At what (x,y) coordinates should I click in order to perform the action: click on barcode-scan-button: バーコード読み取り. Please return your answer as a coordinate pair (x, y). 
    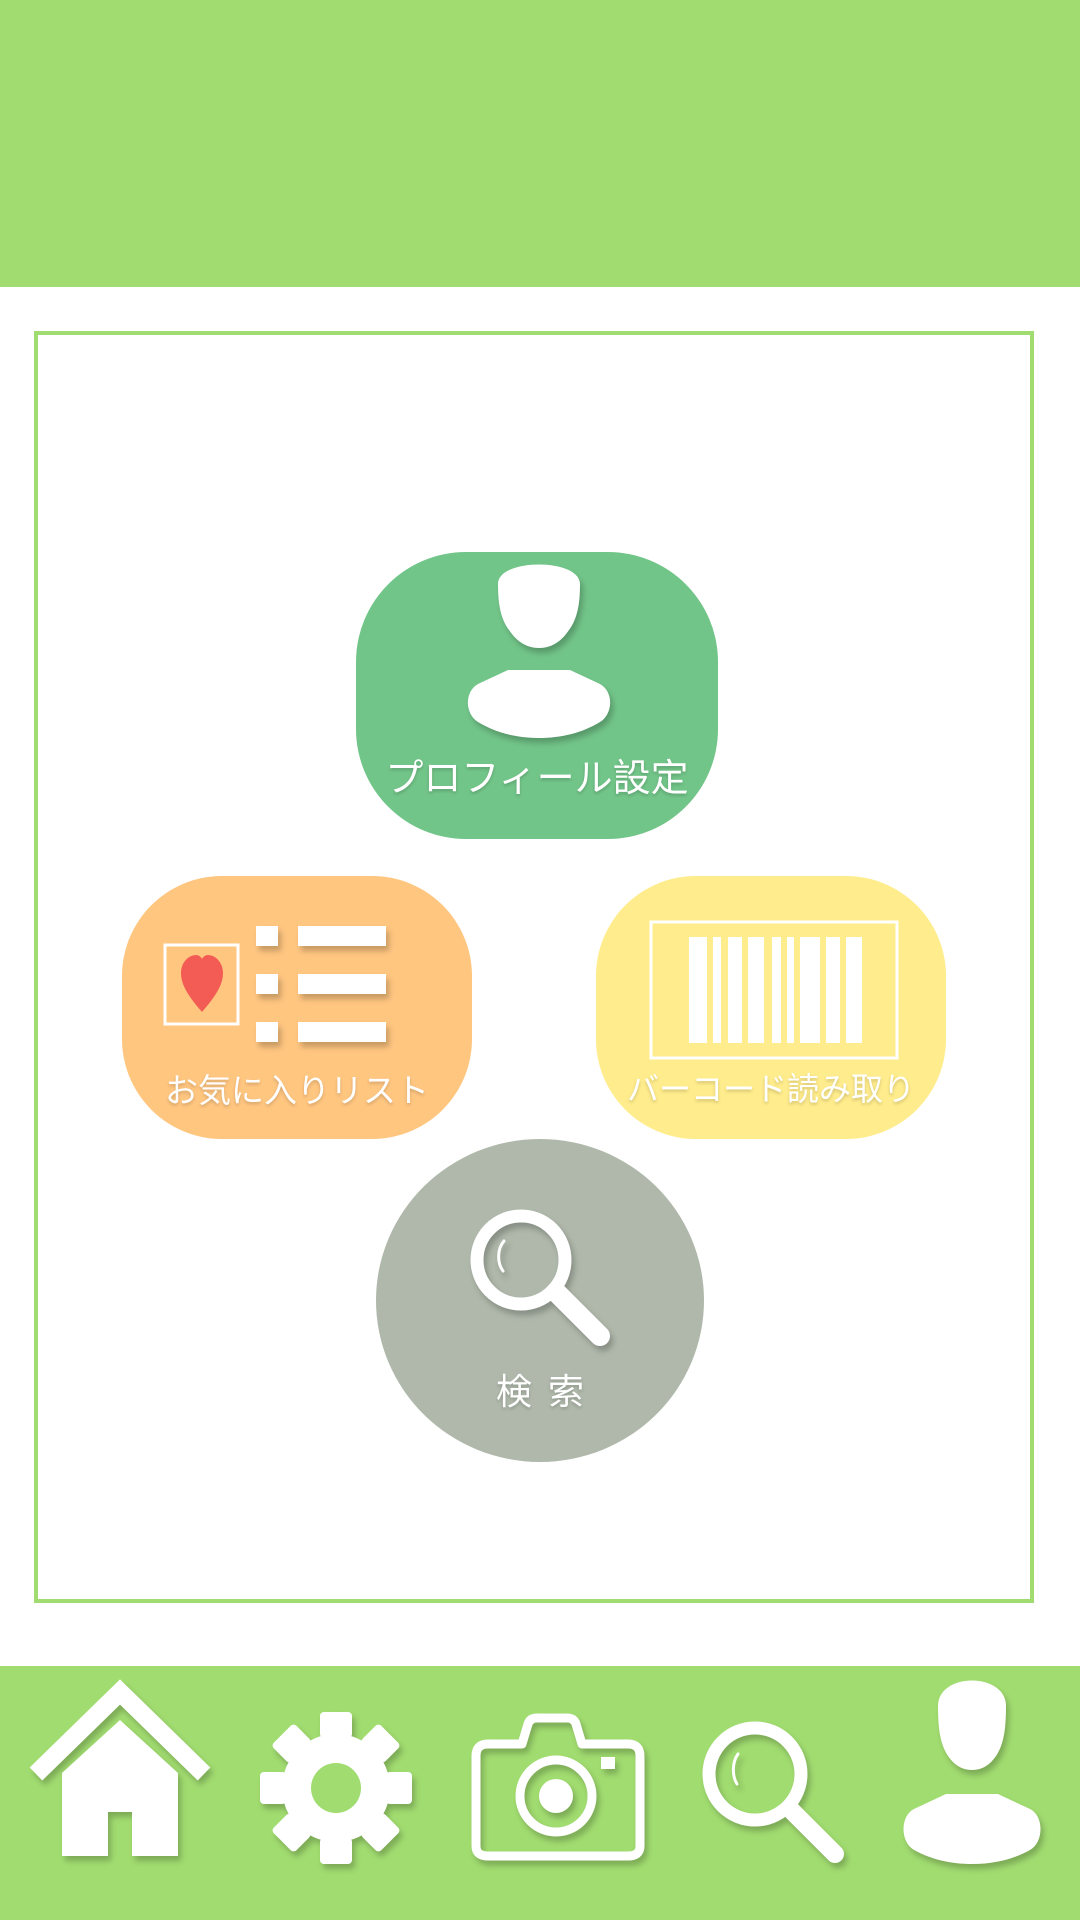
    Looking at the image, I should click on (771, 1007).